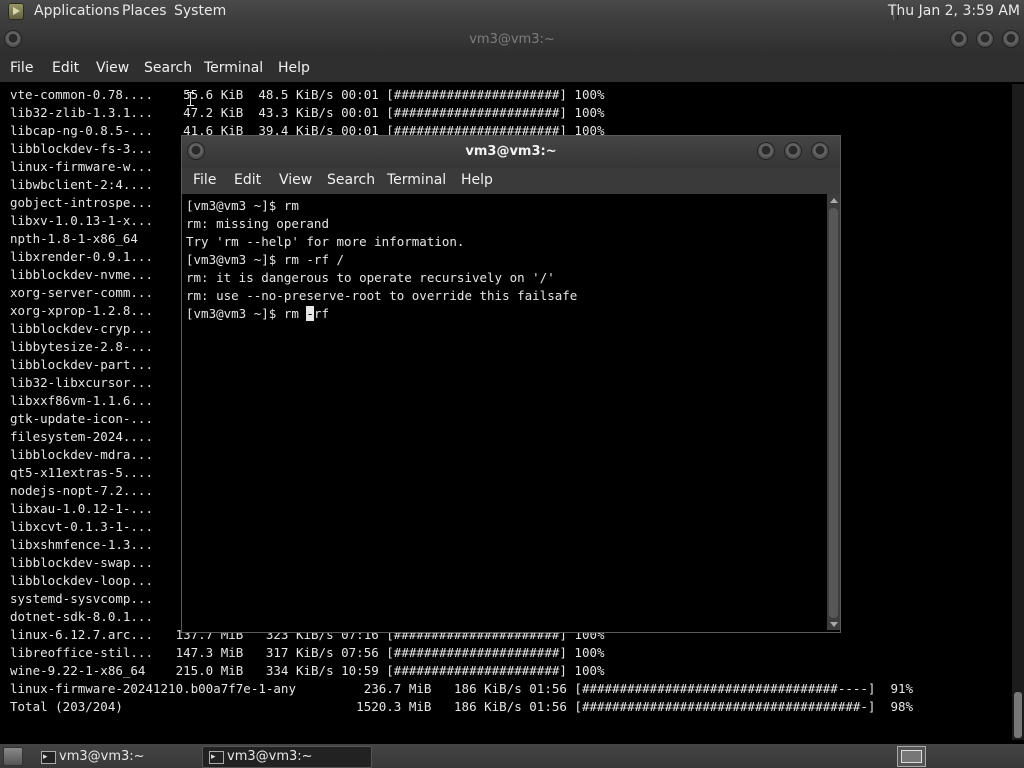 This screenshot has height=768, width=1024. What do you see at coordinates (77, 11) in the screenshot?
I see `applications-menu: Applications` at bounding box center [77, 11].